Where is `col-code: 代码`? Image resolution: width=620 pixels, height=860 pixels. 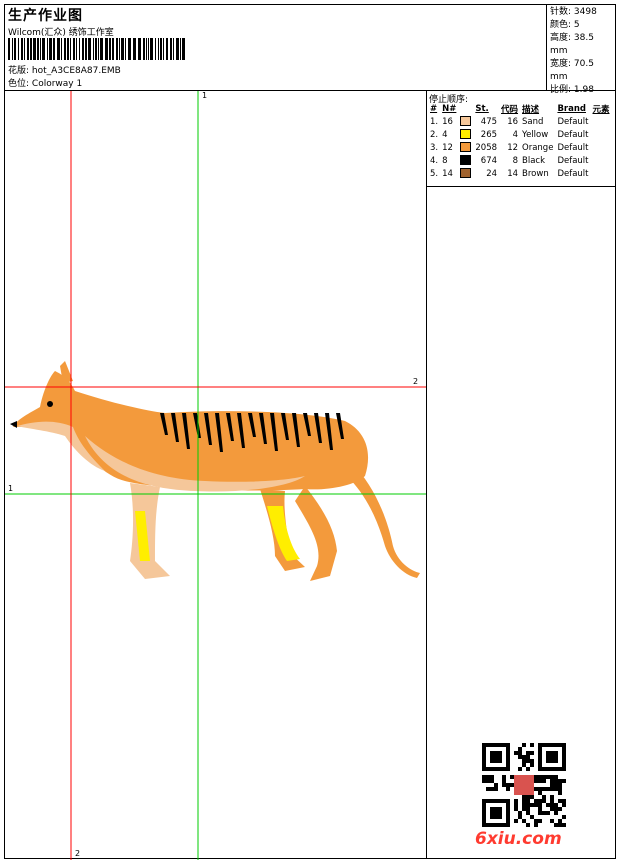 col-code: 代码 is located at coordinates (510, 109).